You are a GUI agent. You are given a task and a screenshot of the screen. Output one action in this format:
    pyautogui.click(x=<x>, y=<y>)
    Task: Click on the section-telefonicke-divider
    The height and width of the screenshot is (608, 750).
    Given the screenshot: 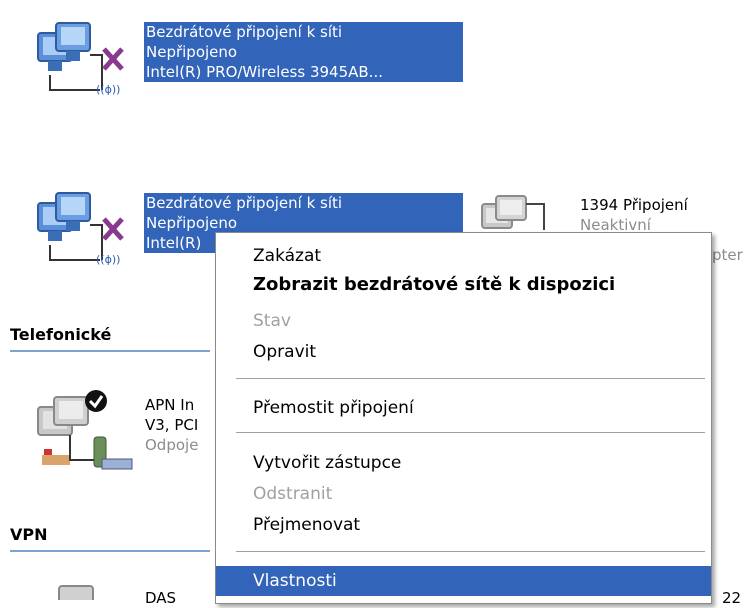 What is the action you would take?
    pyautogui.click(x=110, y=351)
    